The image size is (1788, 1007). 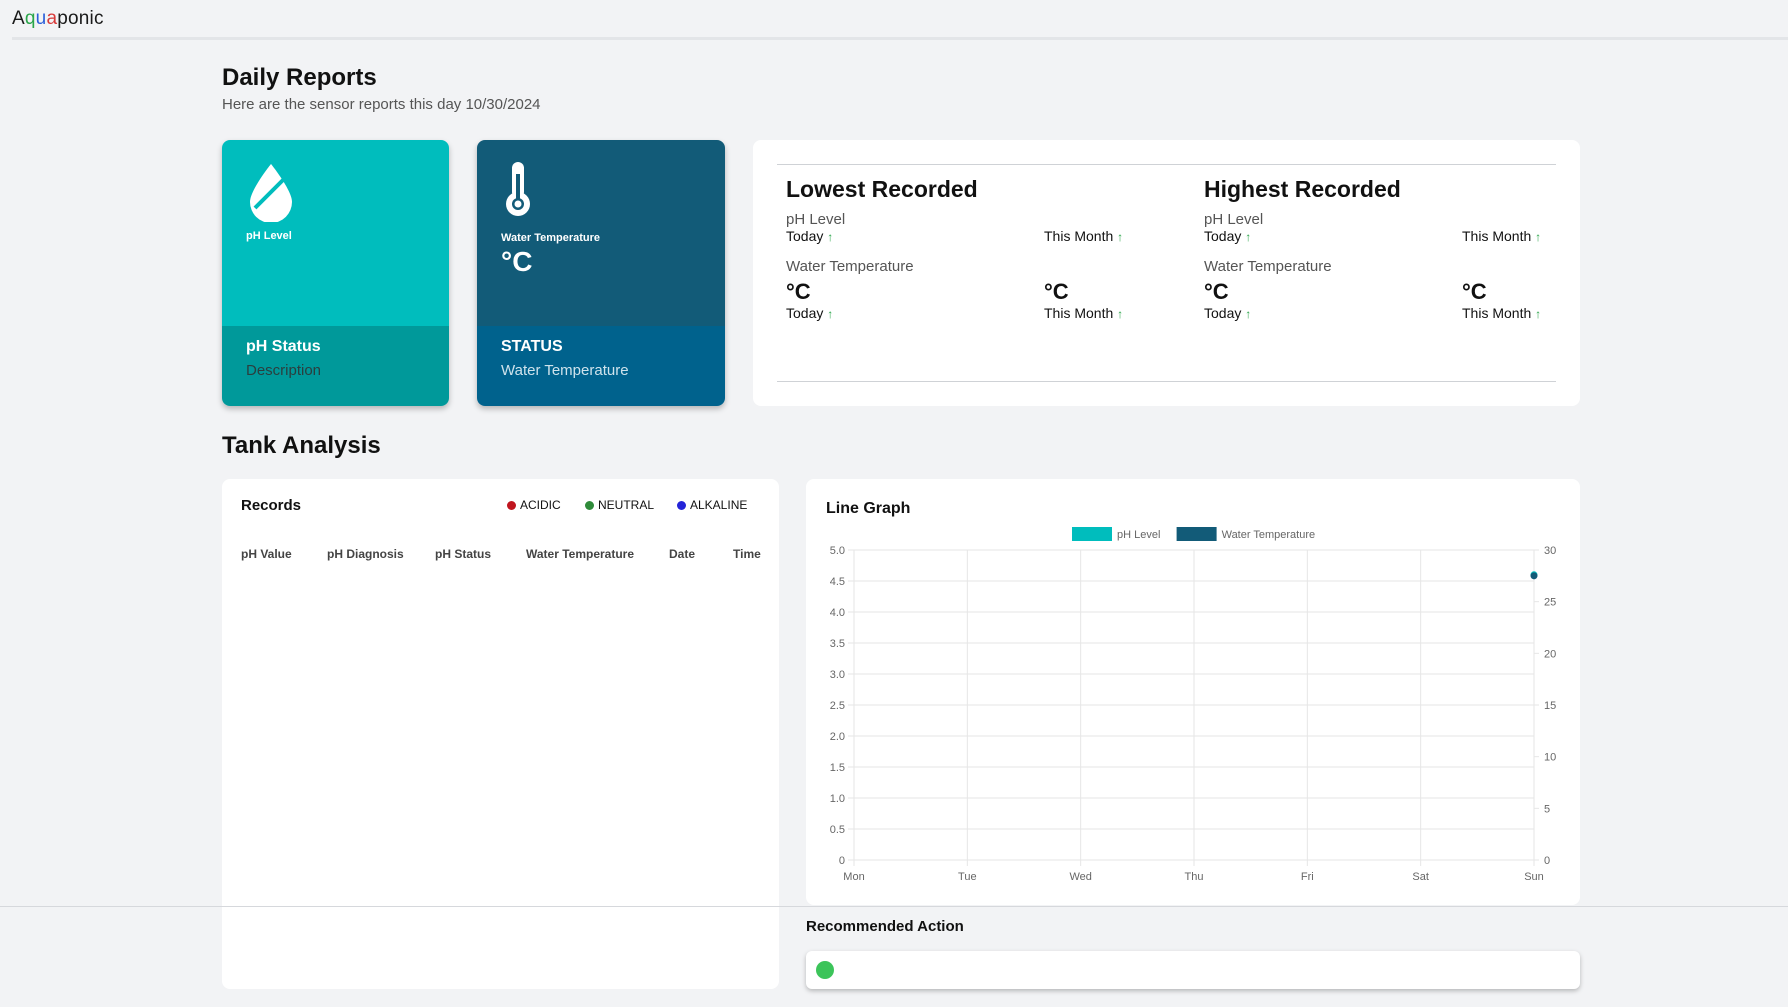 What do you see at coordinates (1223, 313) in the screenshot?
I see `highest-temp-today: Today` at bounding box center [1223, 313].